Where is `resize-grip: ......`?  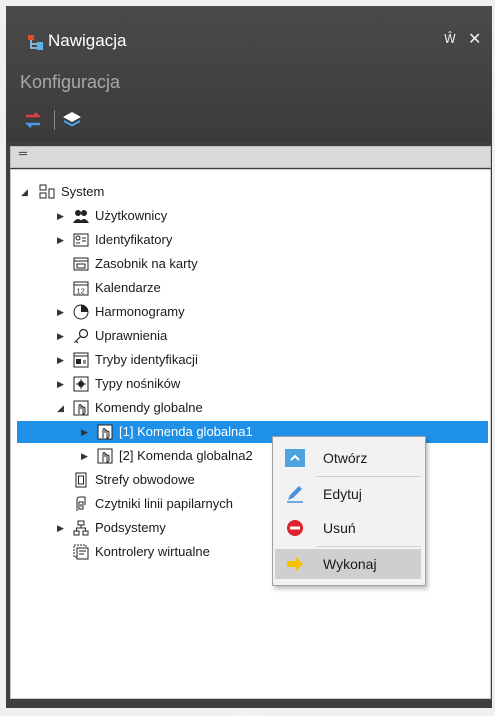
resize-grip: ...... is located at coordinates (249, 709).